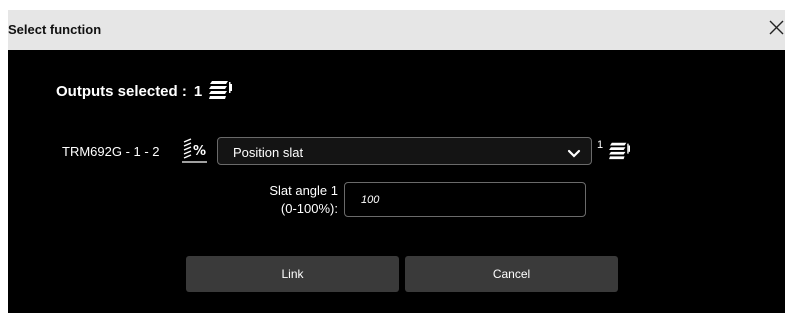 Image resolution: width=785 pixels, height=313 pixels. I want to click on dialog-titlebar: Select function, so click(396, 30).